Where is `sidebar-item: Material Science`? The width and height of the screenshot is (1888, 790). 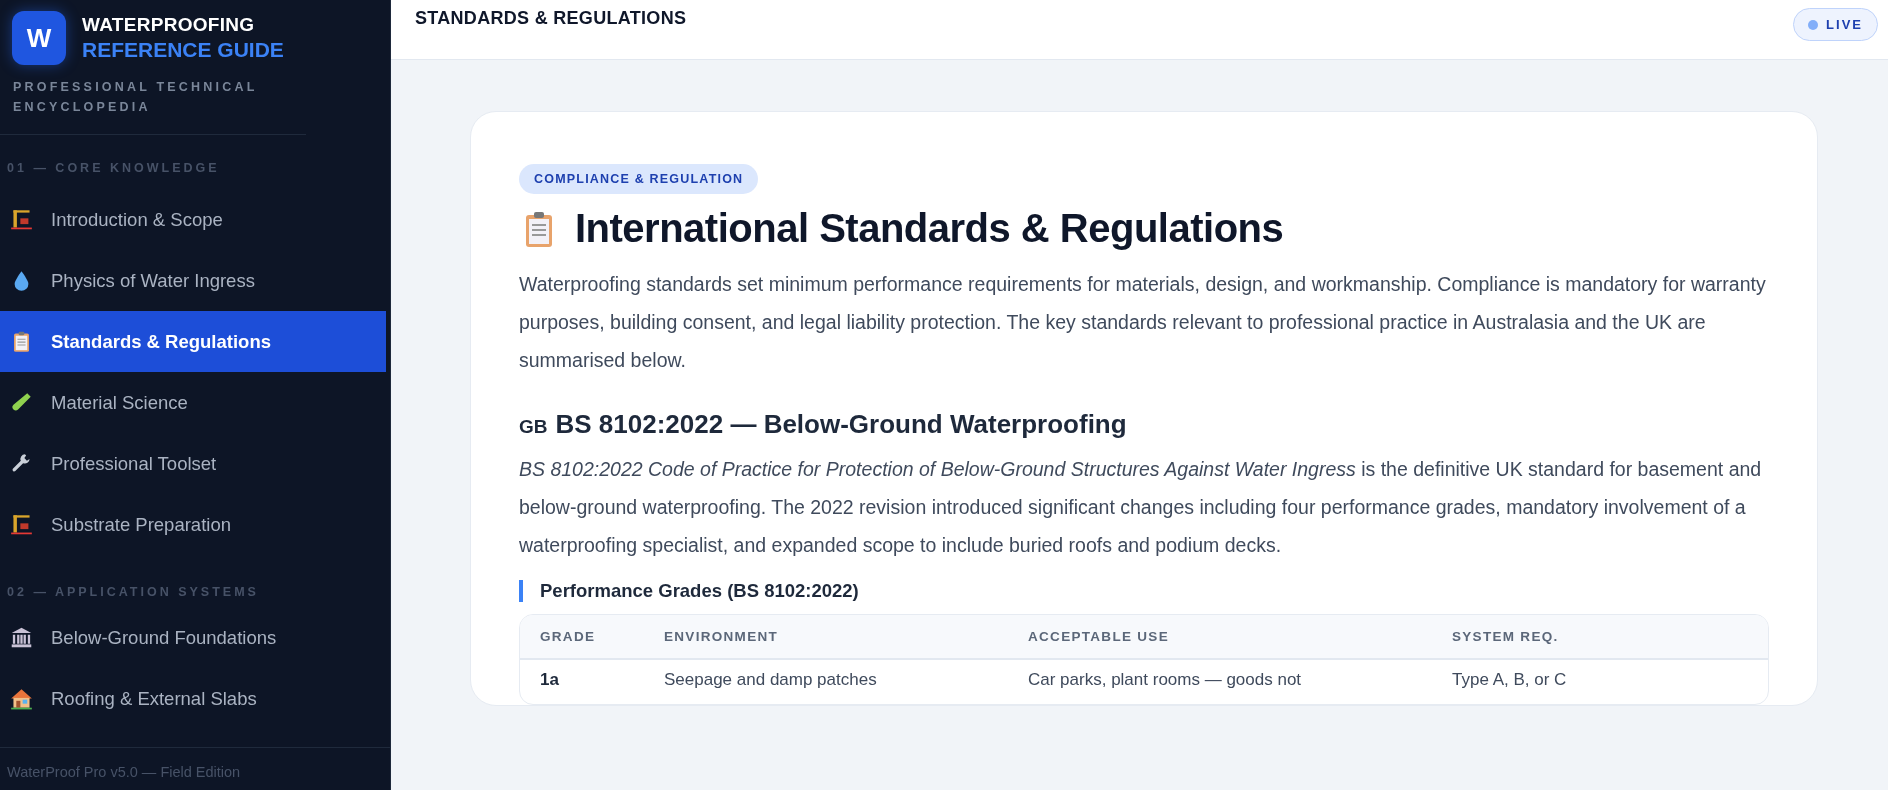
sidebar-item: Material Science is located at coordinates (193, 402).